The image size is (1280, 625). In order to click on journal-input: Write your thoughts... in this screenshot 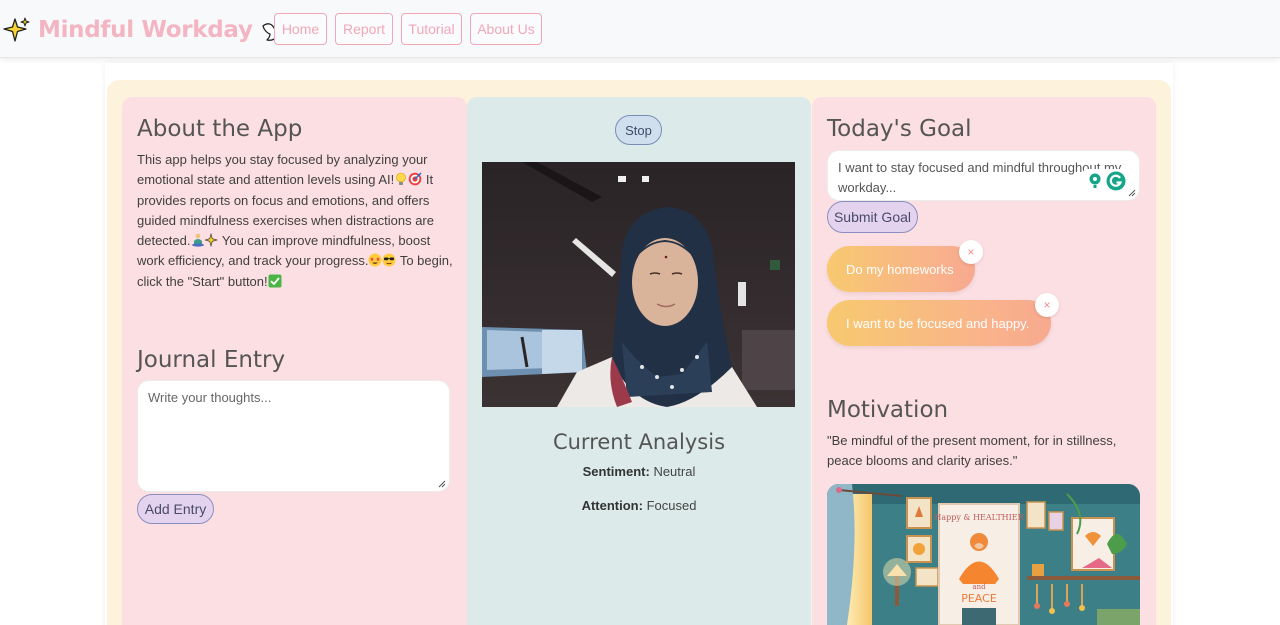, I will do `click(293, 436)`.